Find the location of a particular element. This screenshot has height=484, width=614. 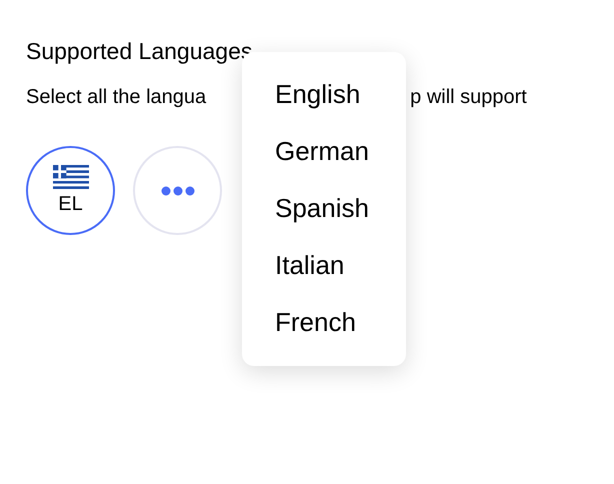

menu-item: French is located at coordinates (324, 321).